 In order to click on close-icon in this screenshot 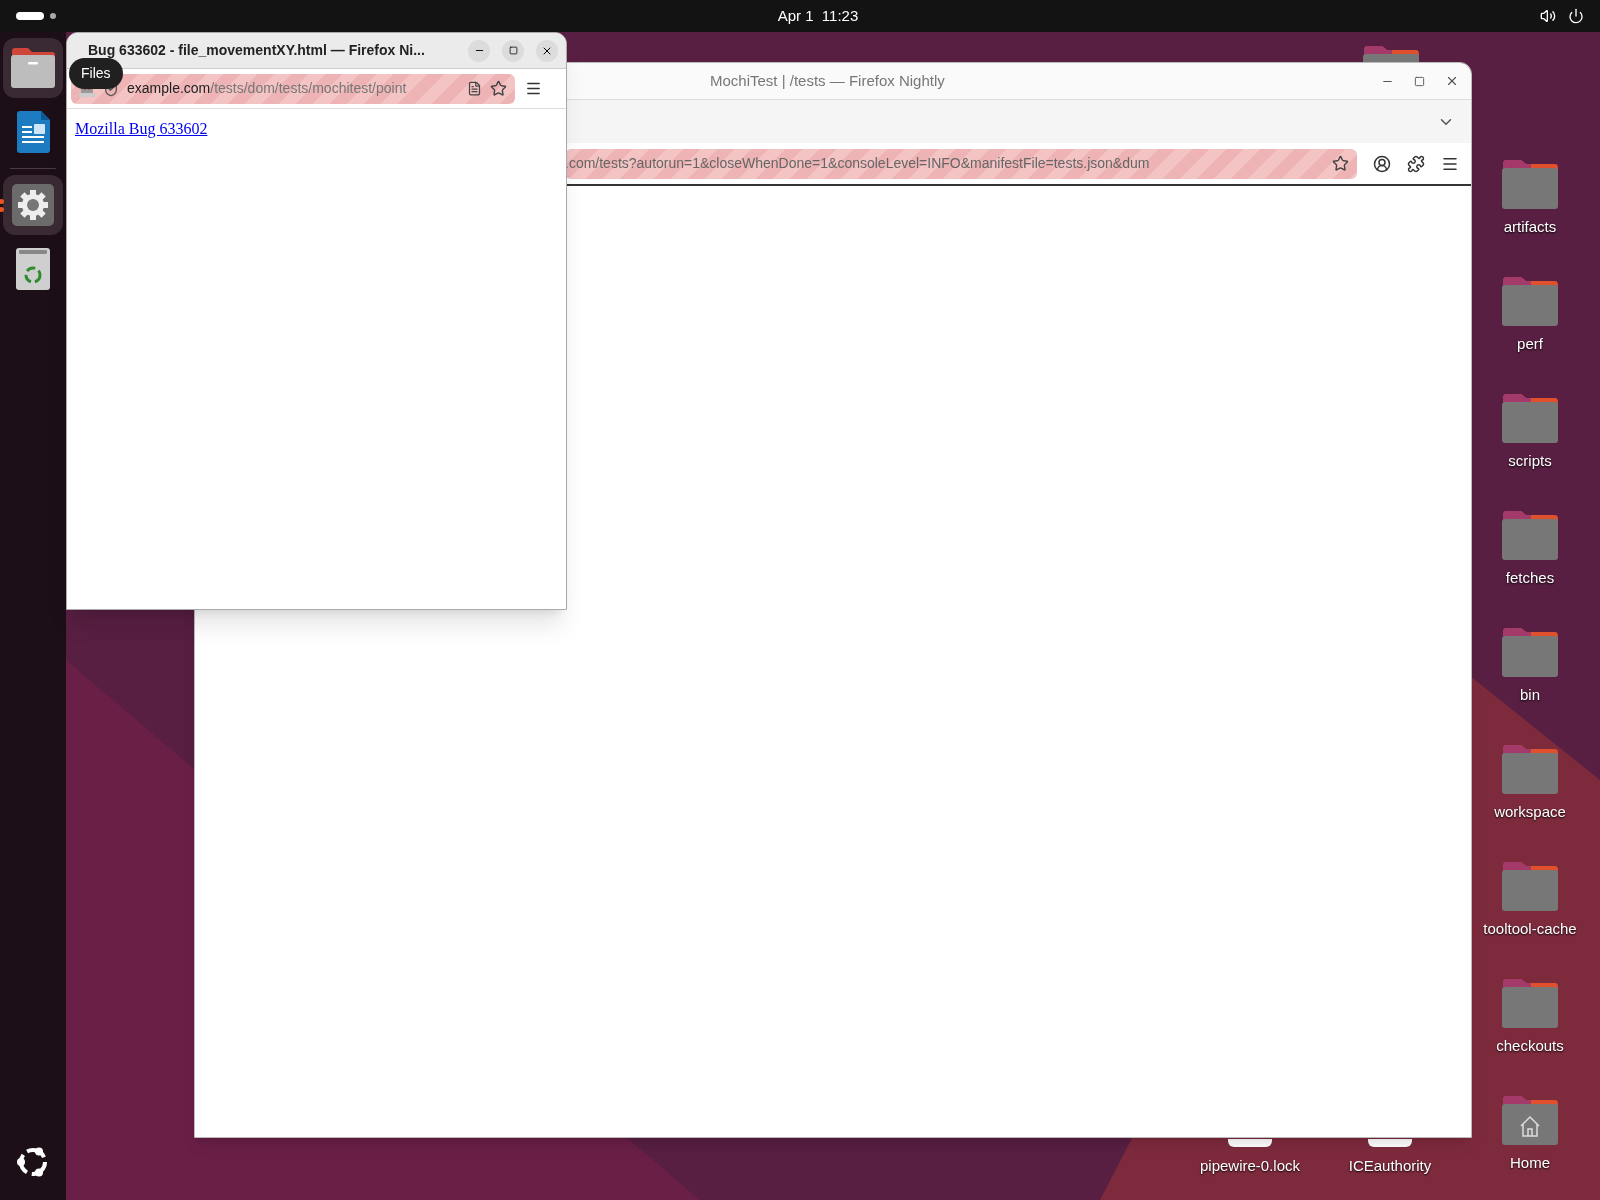, I will do `click(1452, 81)`.